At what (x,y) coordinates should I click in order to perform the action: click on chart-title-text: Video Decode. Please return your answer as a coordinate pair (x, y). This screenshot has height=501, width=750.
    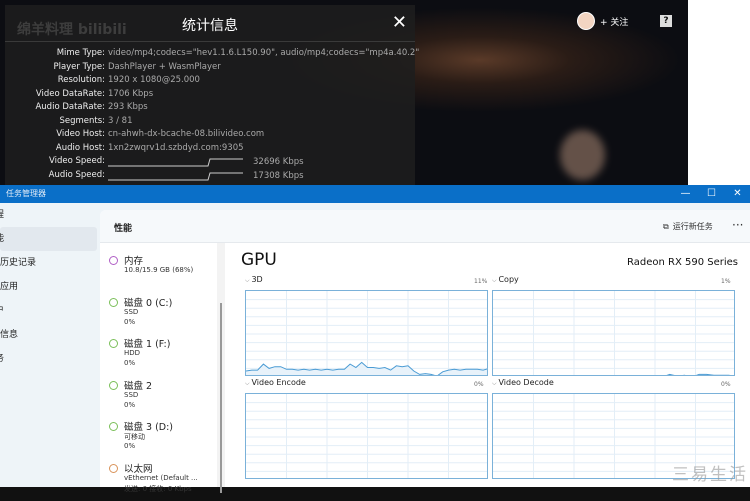
    Looking at the image, I should click on (526, 382).